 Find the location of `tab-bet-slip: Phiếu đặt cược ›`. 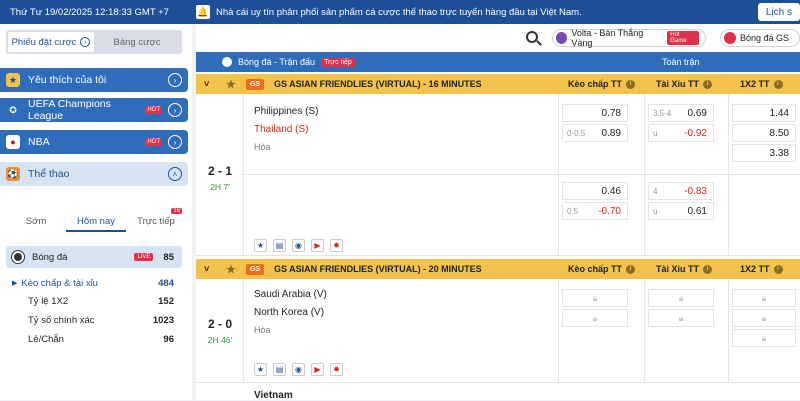

tab-bet-slip: Phiếu đặt cược › is located at coordinates (51, 42).